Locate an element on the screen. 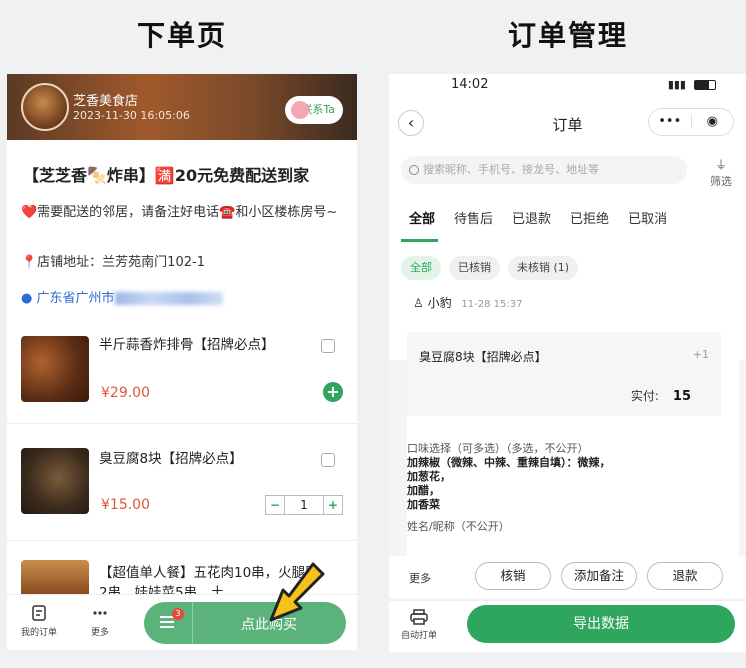 This screenshot has height=668, width=746. order-item: 臭豆腐8块【招牌必点】 +1 实付: 15 is located at coordinates (564, 374).